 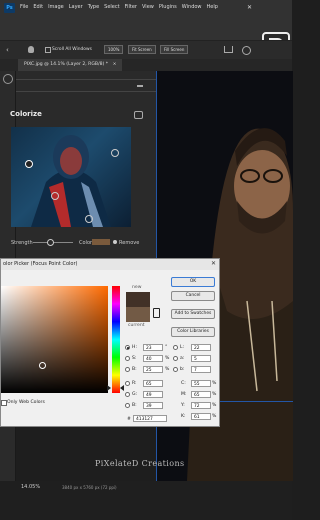 What do you see at coordinates (175, 347) in the screenshot?
I see `lab-l-radio` at bounding box center [175, 347].